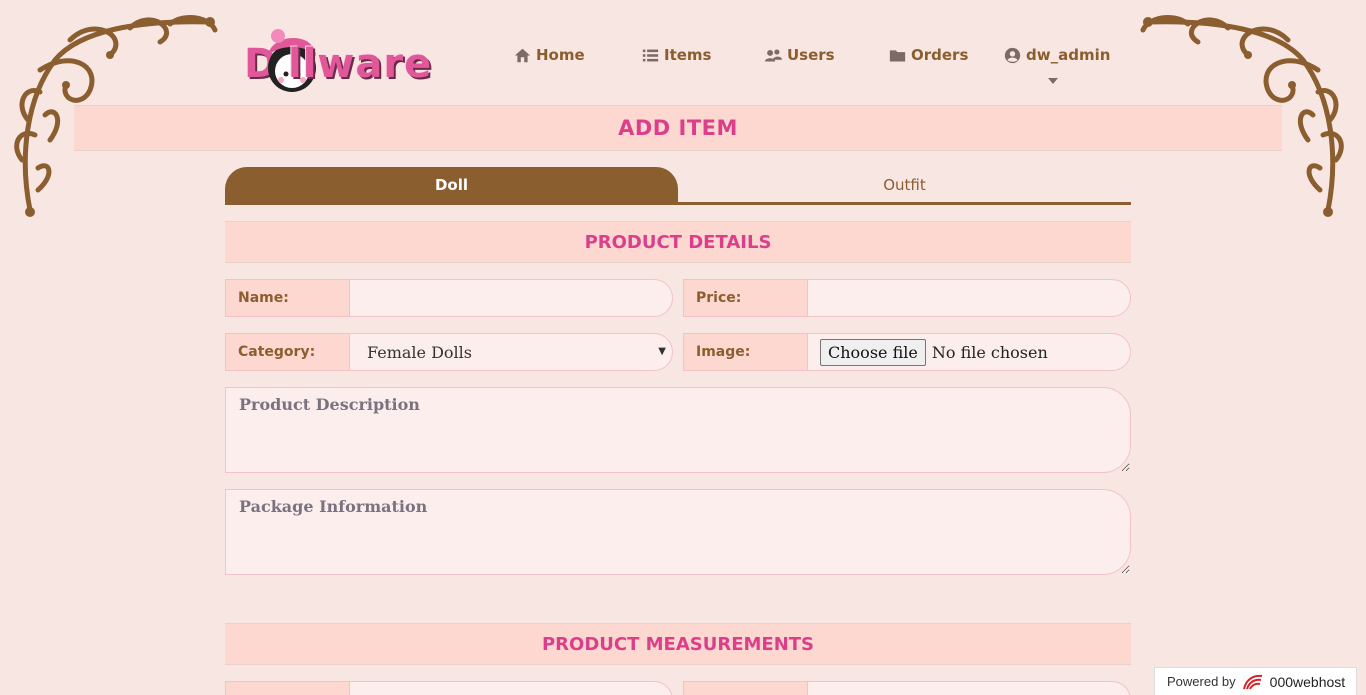 This screenshot has width=1366, height=695. Describe the element at coordinates (522, 55) in the screenshot. I see `home-icon` at that location.